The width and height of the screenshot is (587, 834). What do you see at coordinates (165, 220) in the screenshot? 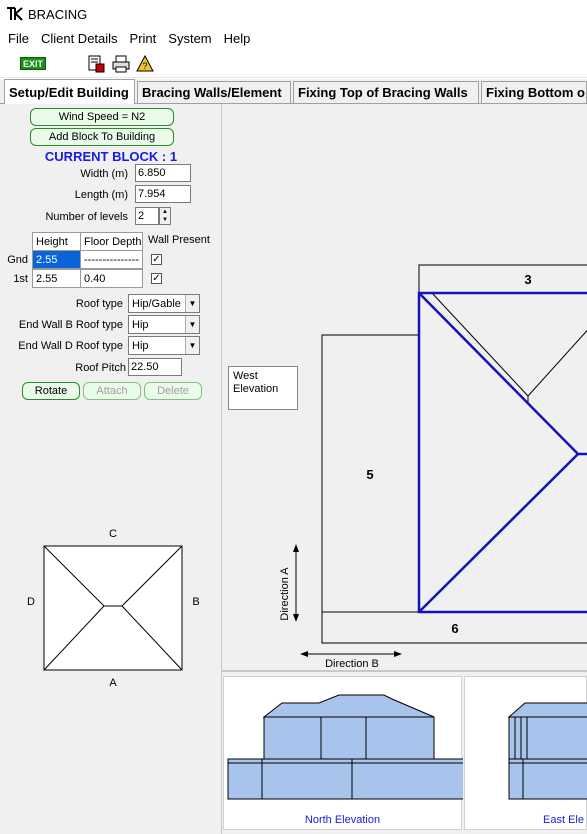
I see `spin-down-icon: ▼` at bounding box center [165, 220].